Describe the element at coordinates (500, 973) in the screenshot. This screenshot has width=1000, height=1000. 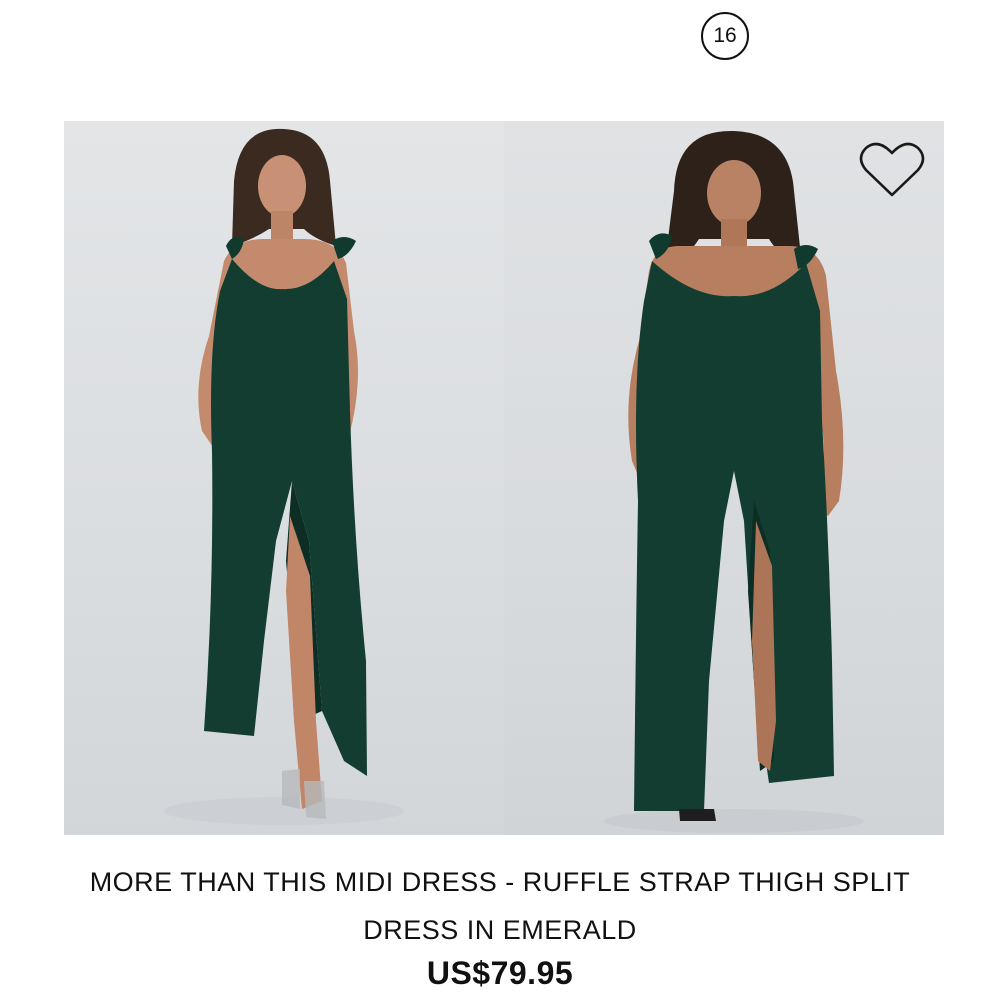
I see `product-price: US$79.95` at that location.